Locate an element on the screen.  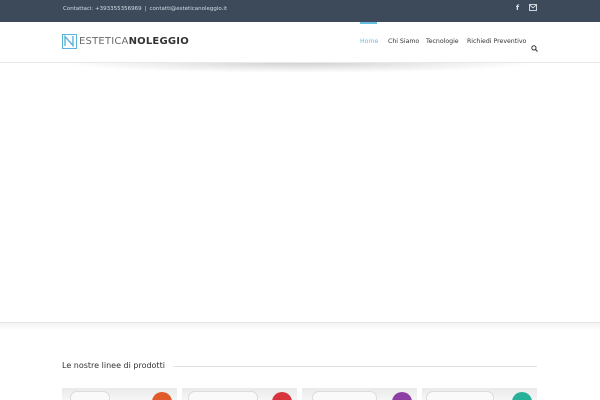
nav-item-tecnologie: Tecnologie is located at coordinates (442, 41).